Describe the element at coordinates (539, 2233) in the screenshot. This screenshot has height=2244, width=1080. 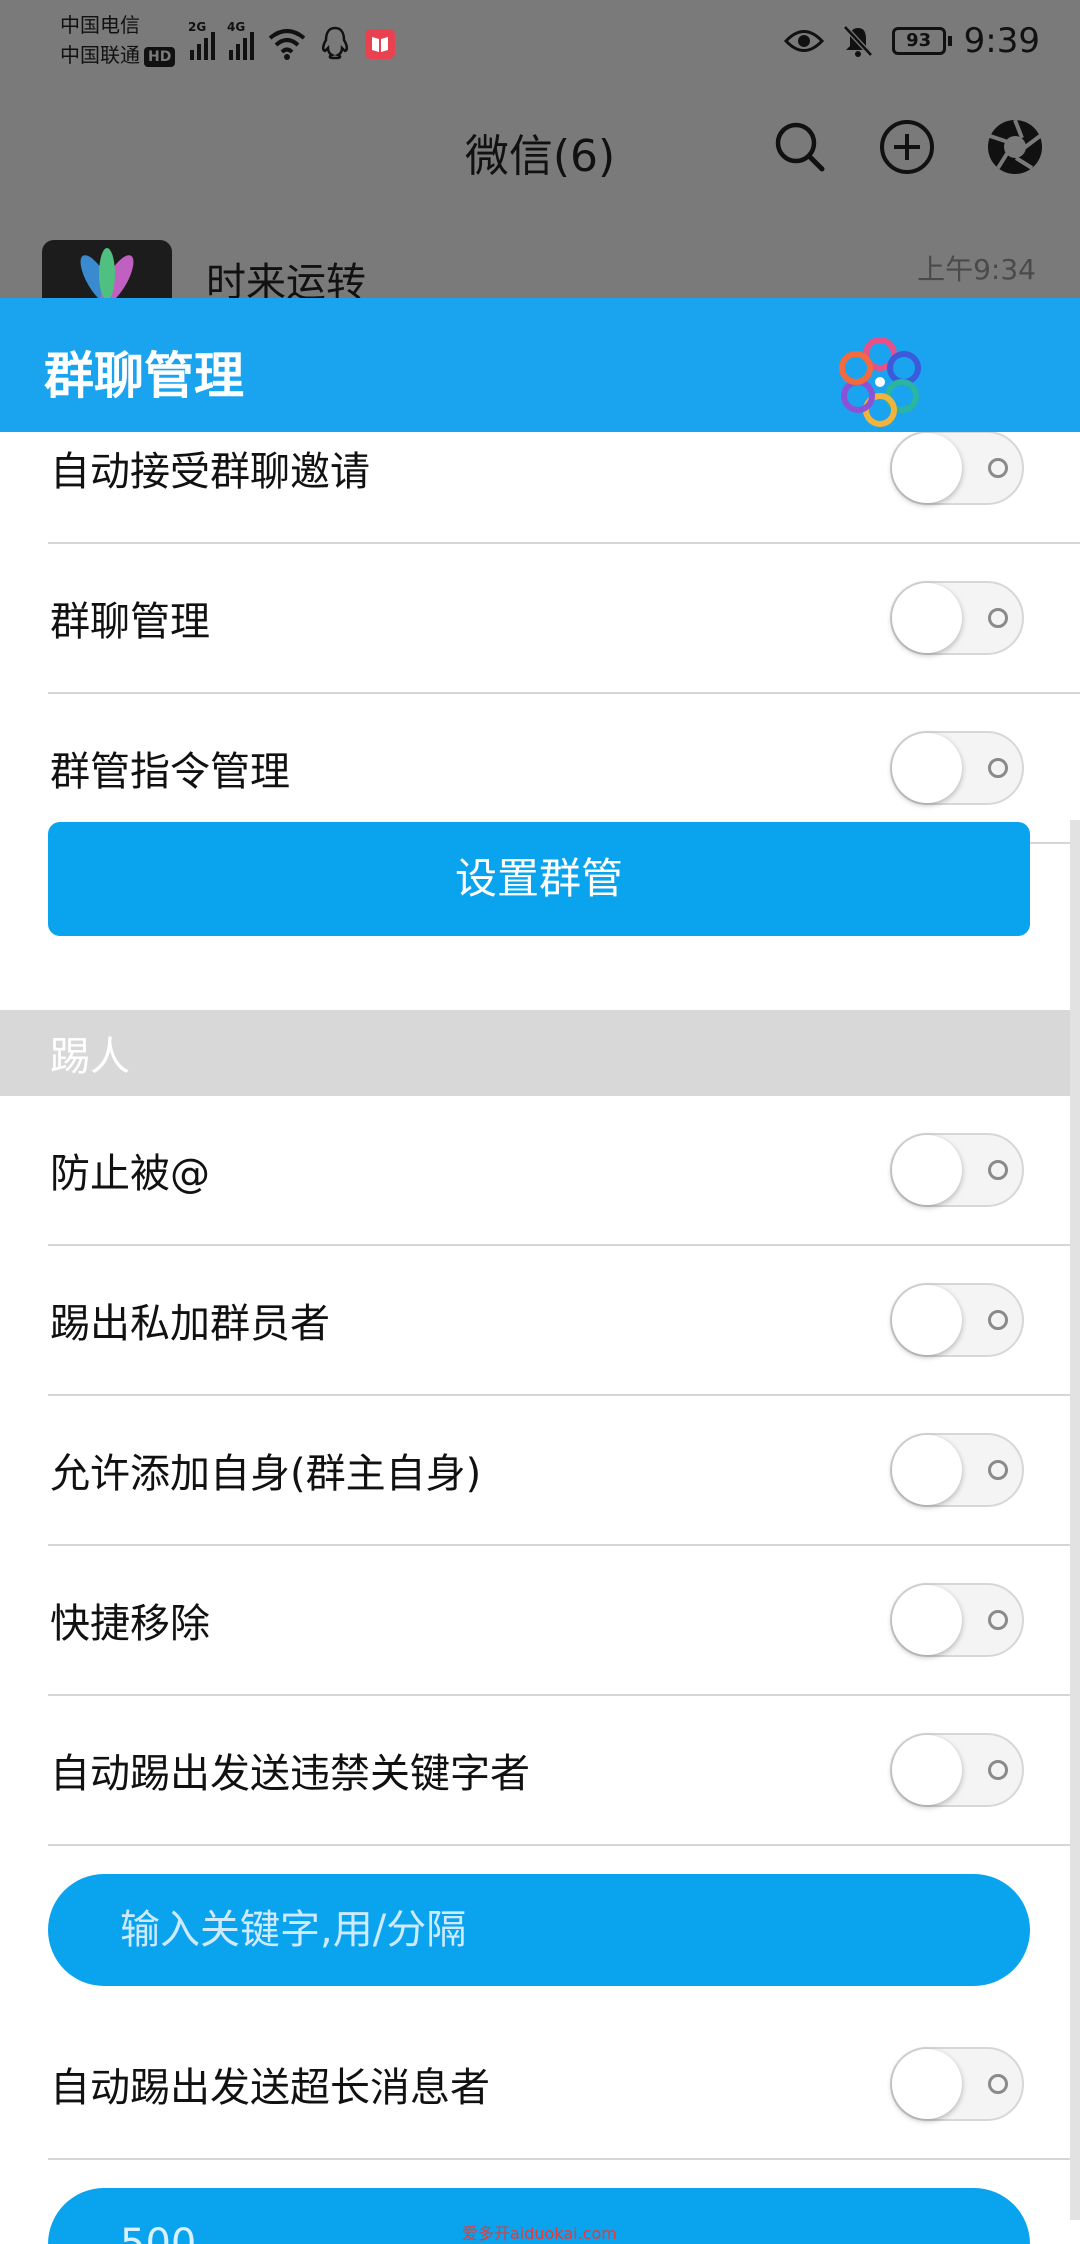
I see `watermark: 爱多开aiduokai.com` at that location.